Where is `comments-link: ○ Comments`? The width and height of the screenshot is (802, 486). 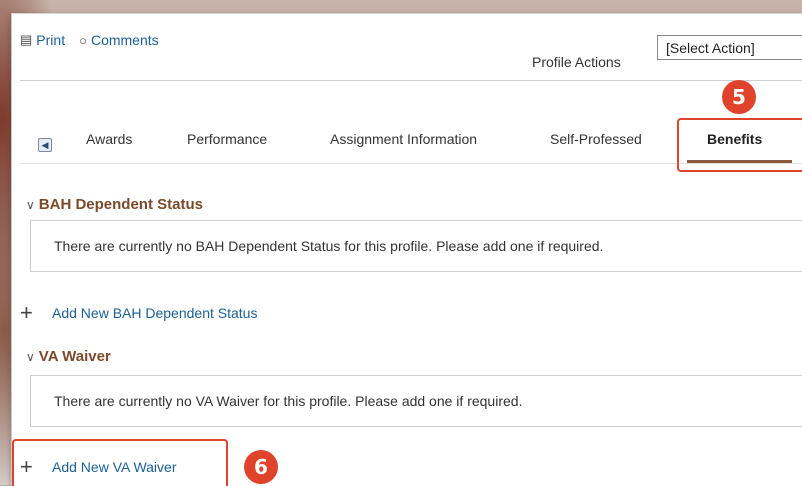 comments-link: ○ Comments is located at coordinates (119, 40).